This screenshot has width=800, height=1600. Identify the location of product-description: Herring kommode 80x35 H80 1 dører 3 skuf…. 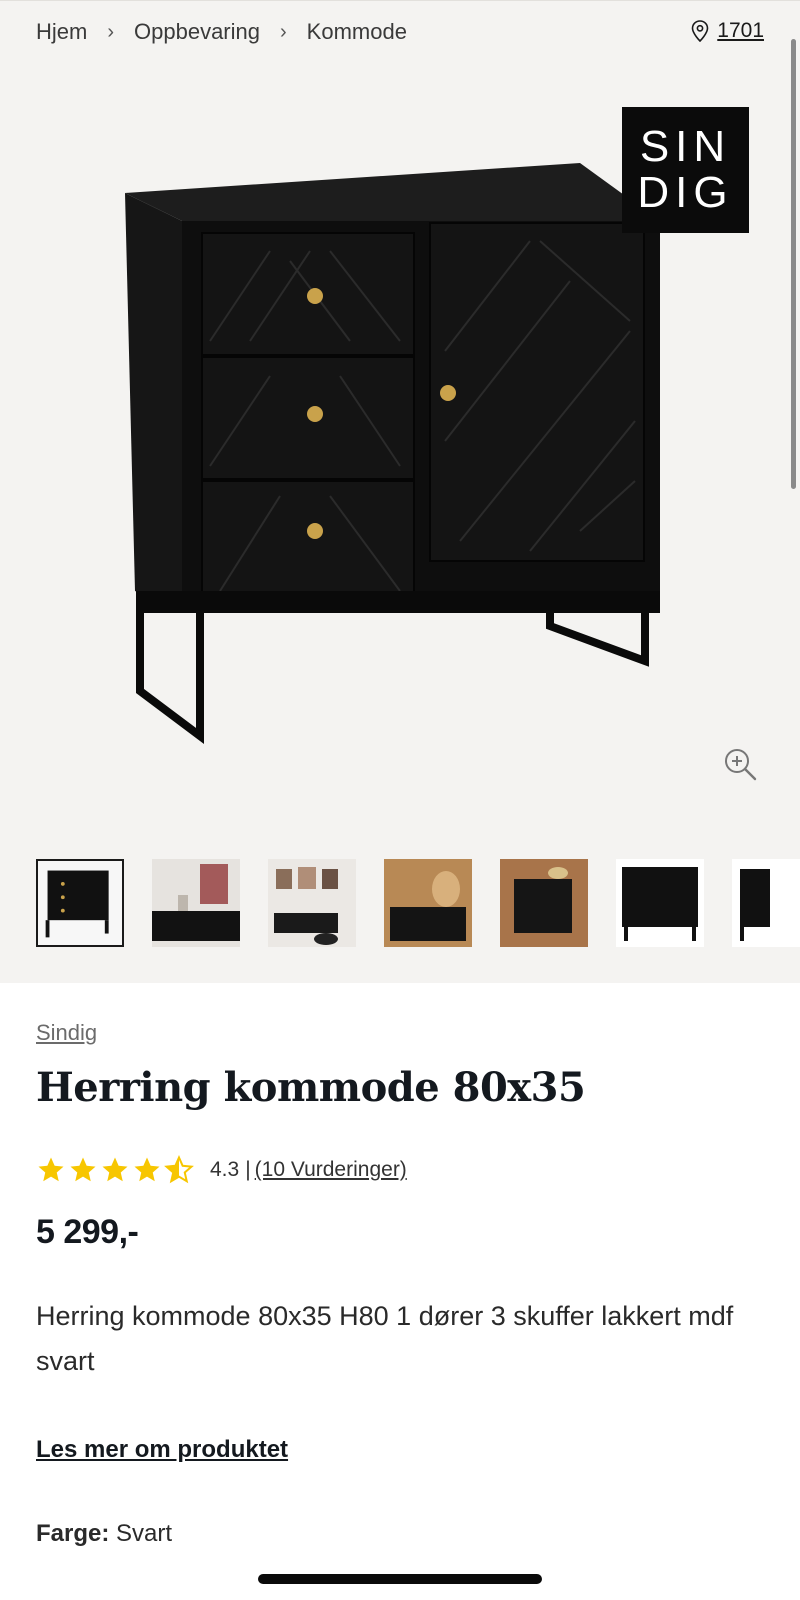
(385, 1338).